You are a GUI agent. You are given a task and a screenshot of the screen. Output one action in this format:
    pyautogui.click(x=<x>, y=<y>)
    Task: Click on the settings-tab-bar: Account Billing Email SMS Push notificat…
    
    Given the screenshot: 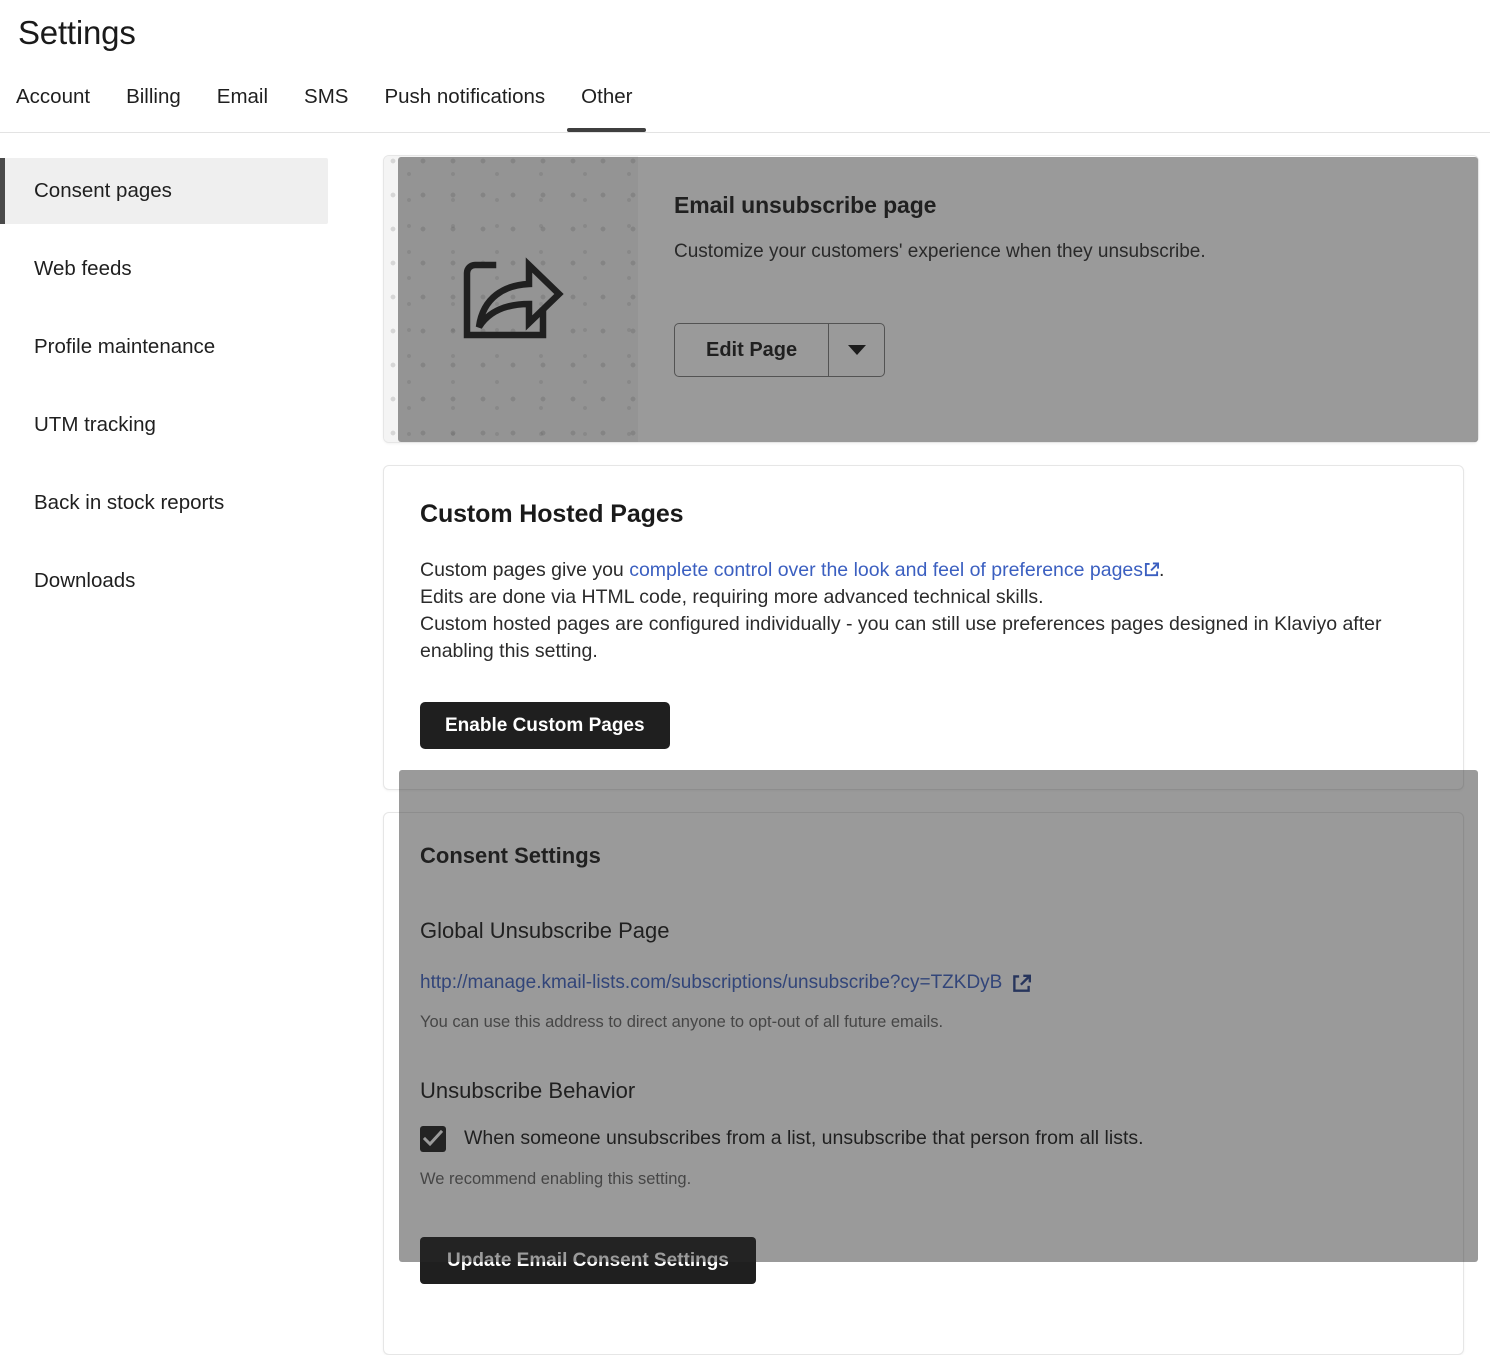 What is the action you would take?
    pyautogui.click(x=333, y=106)
    